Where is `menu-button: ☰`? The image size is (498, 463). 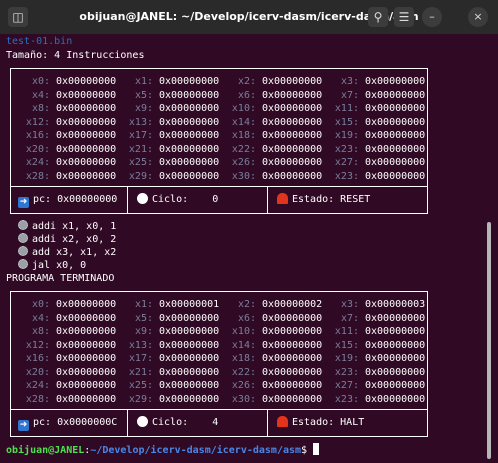
menu-button: ☰ is located at coordinates (404, 17).